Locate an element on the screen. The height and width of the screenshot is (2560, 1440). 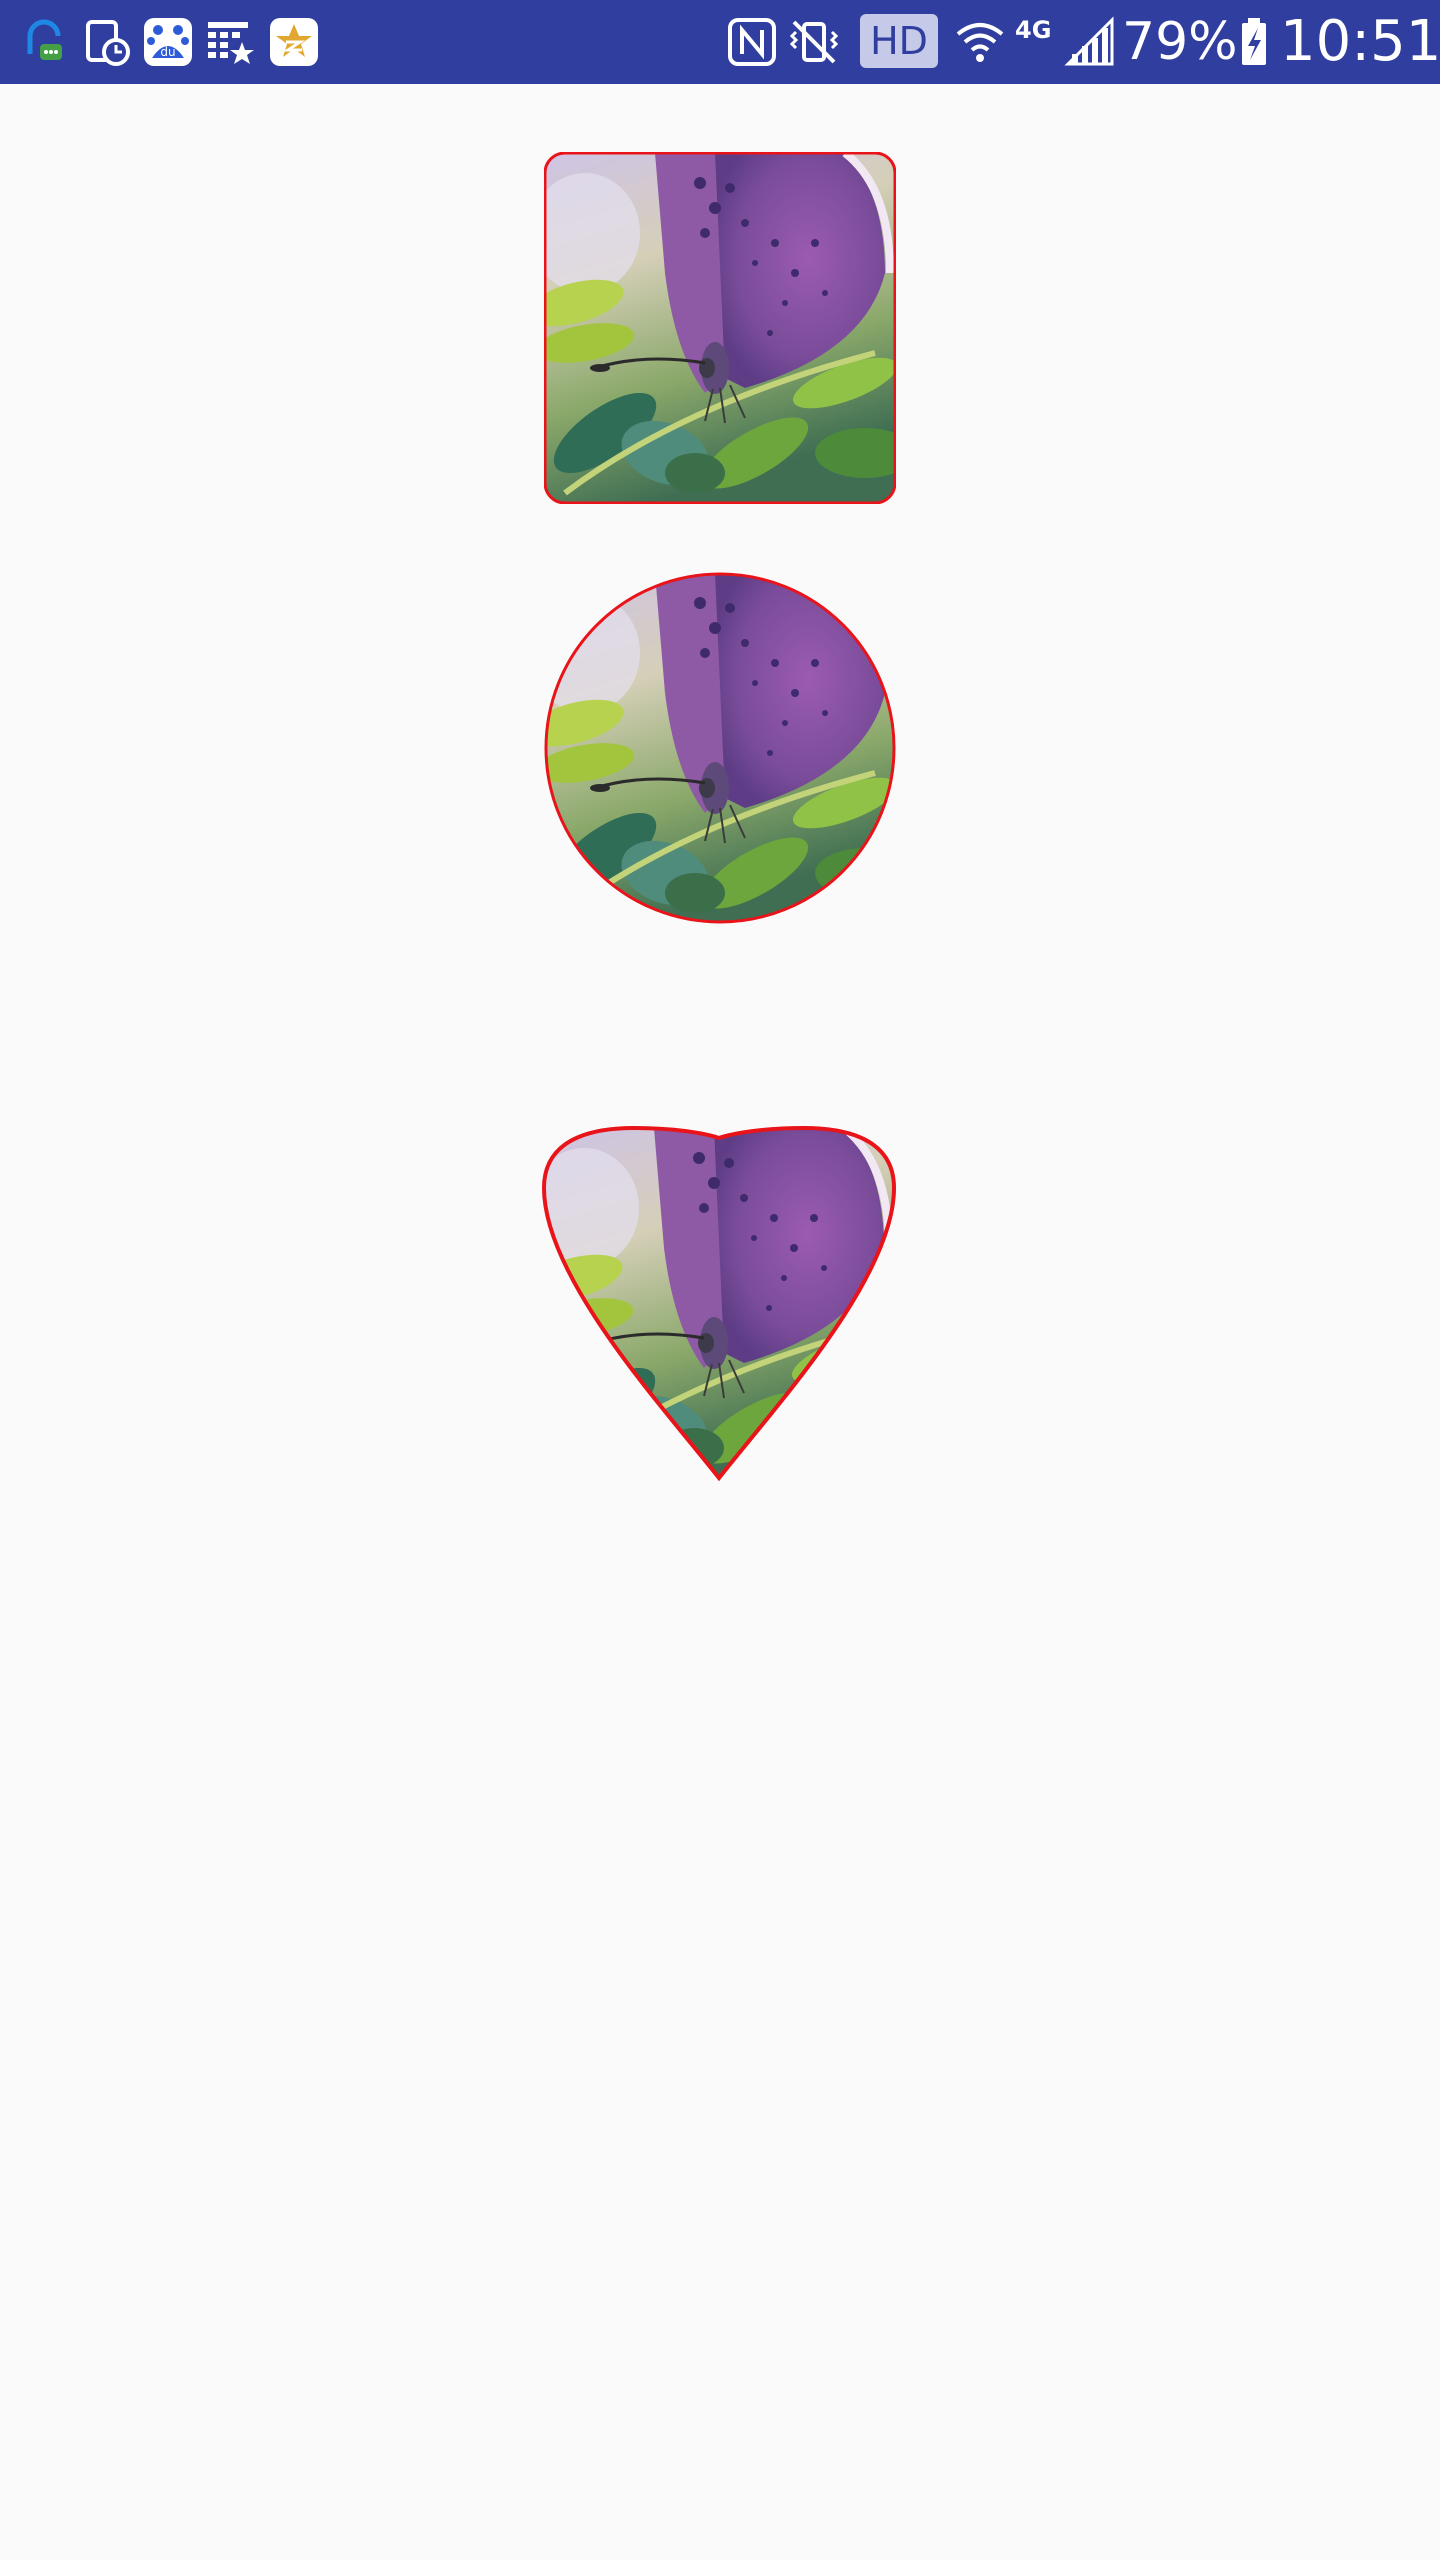
screen-timer-icon is located at coordinates (108, 43).